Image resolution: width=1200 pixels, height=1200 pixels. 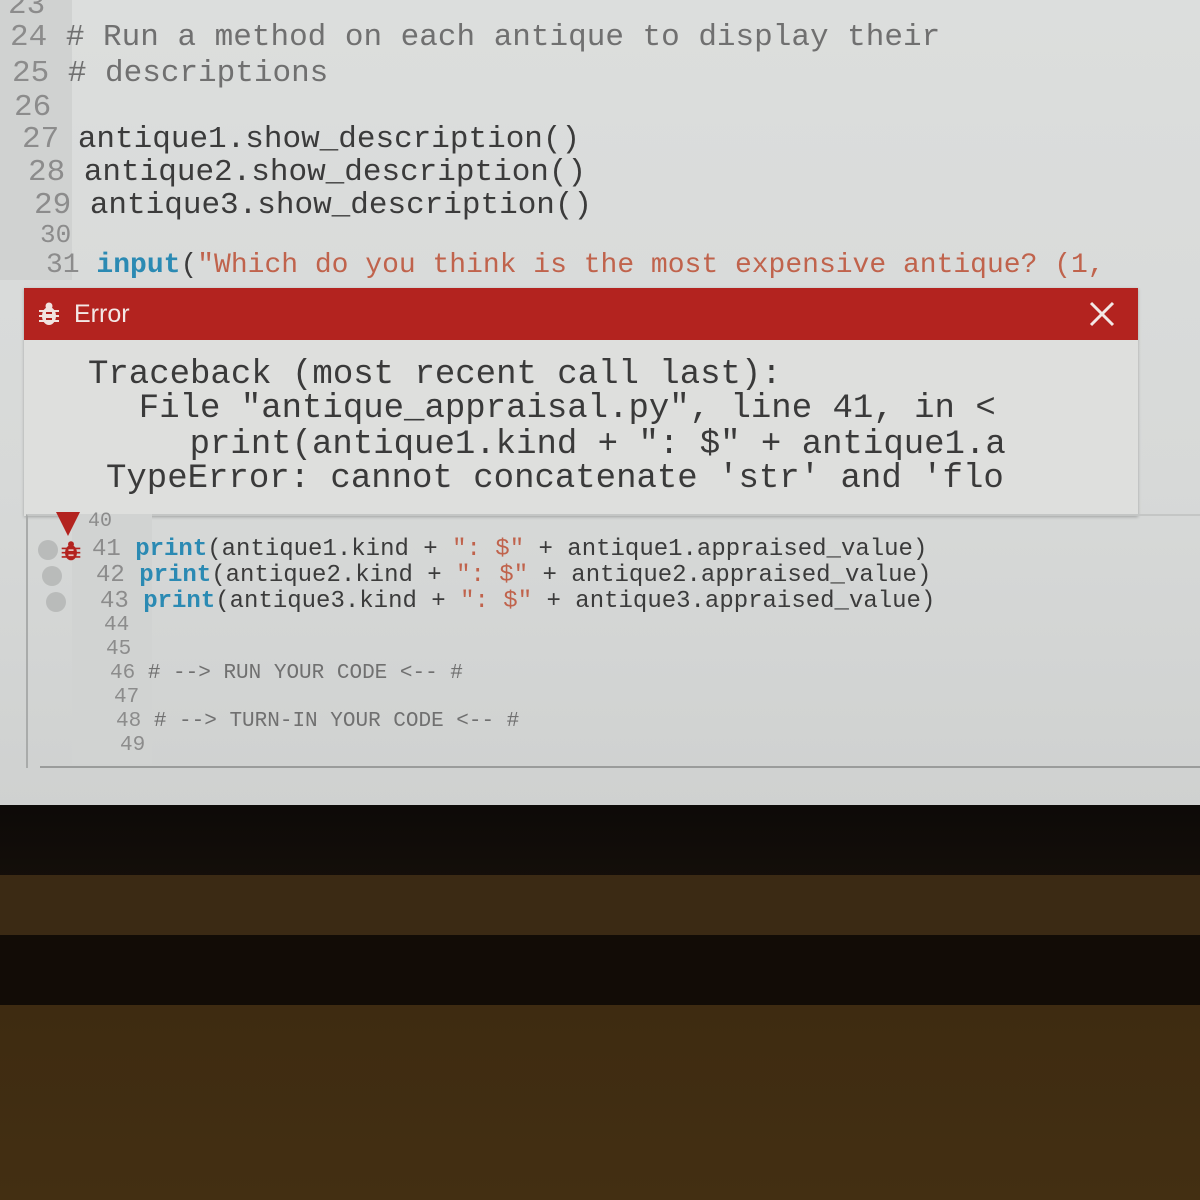 I want to click on code-line: 30, so click(x=55, y=235).